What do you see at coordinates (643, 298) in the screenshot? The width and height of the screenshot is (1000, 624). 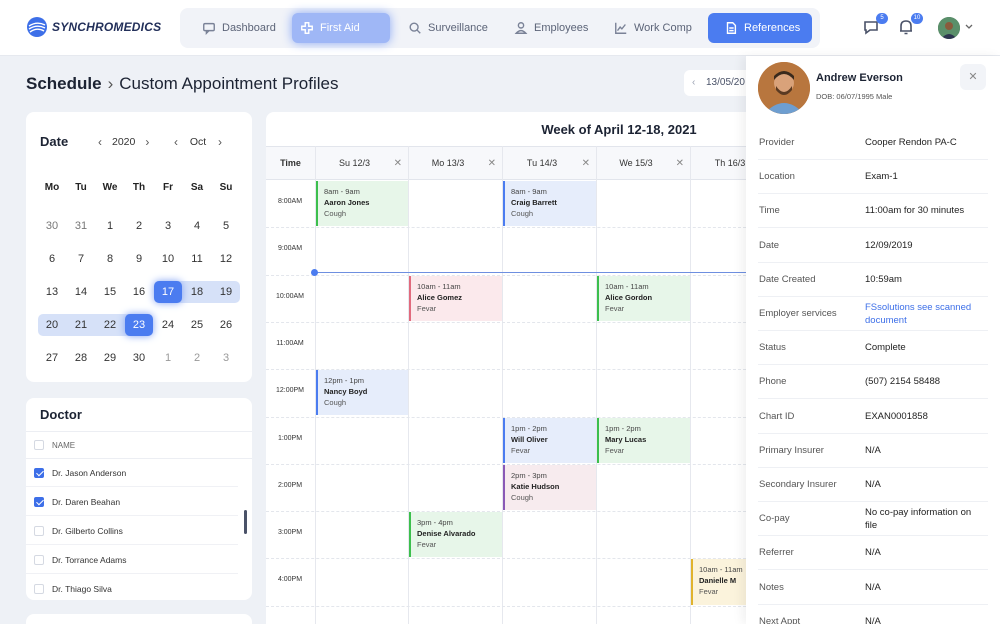 I see `appointment-event: 10am - 11am Alice Gordon Fevar` at bounding box center [643, 298].